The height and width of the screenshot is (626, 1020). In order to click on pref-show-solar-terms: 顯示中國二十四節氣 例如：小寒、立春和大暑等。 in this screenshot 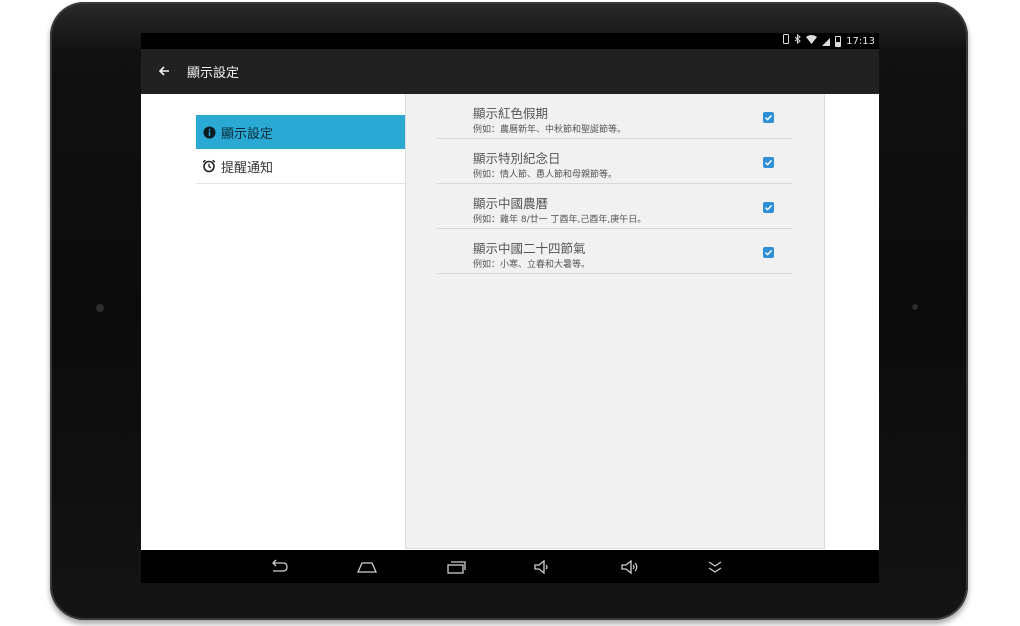, I will do `click(614, 251)`.